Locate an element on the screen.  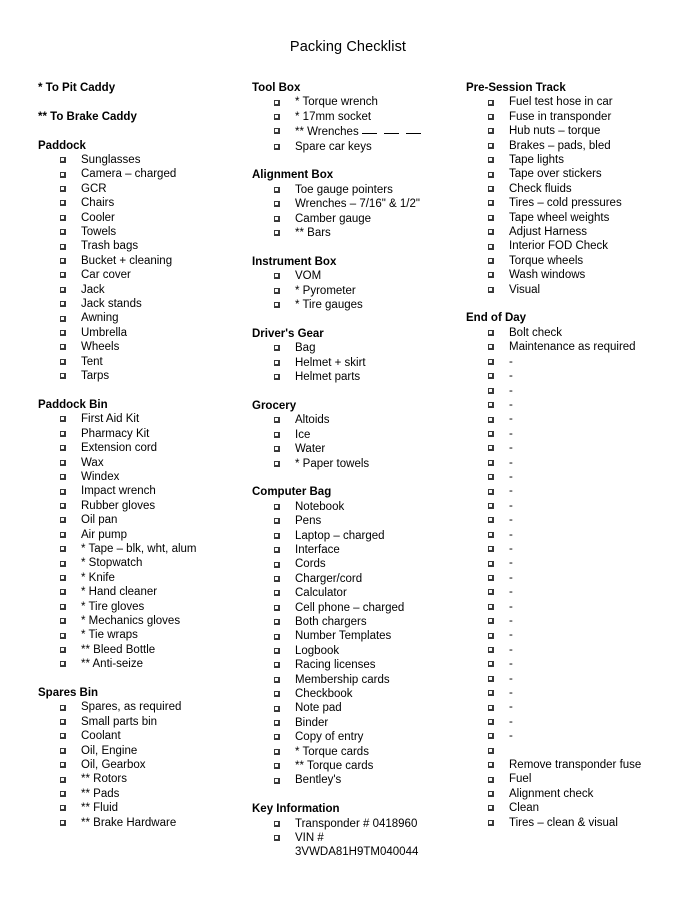
checklist-item: Tires – clean & visual is located at coordinates (578, 823).